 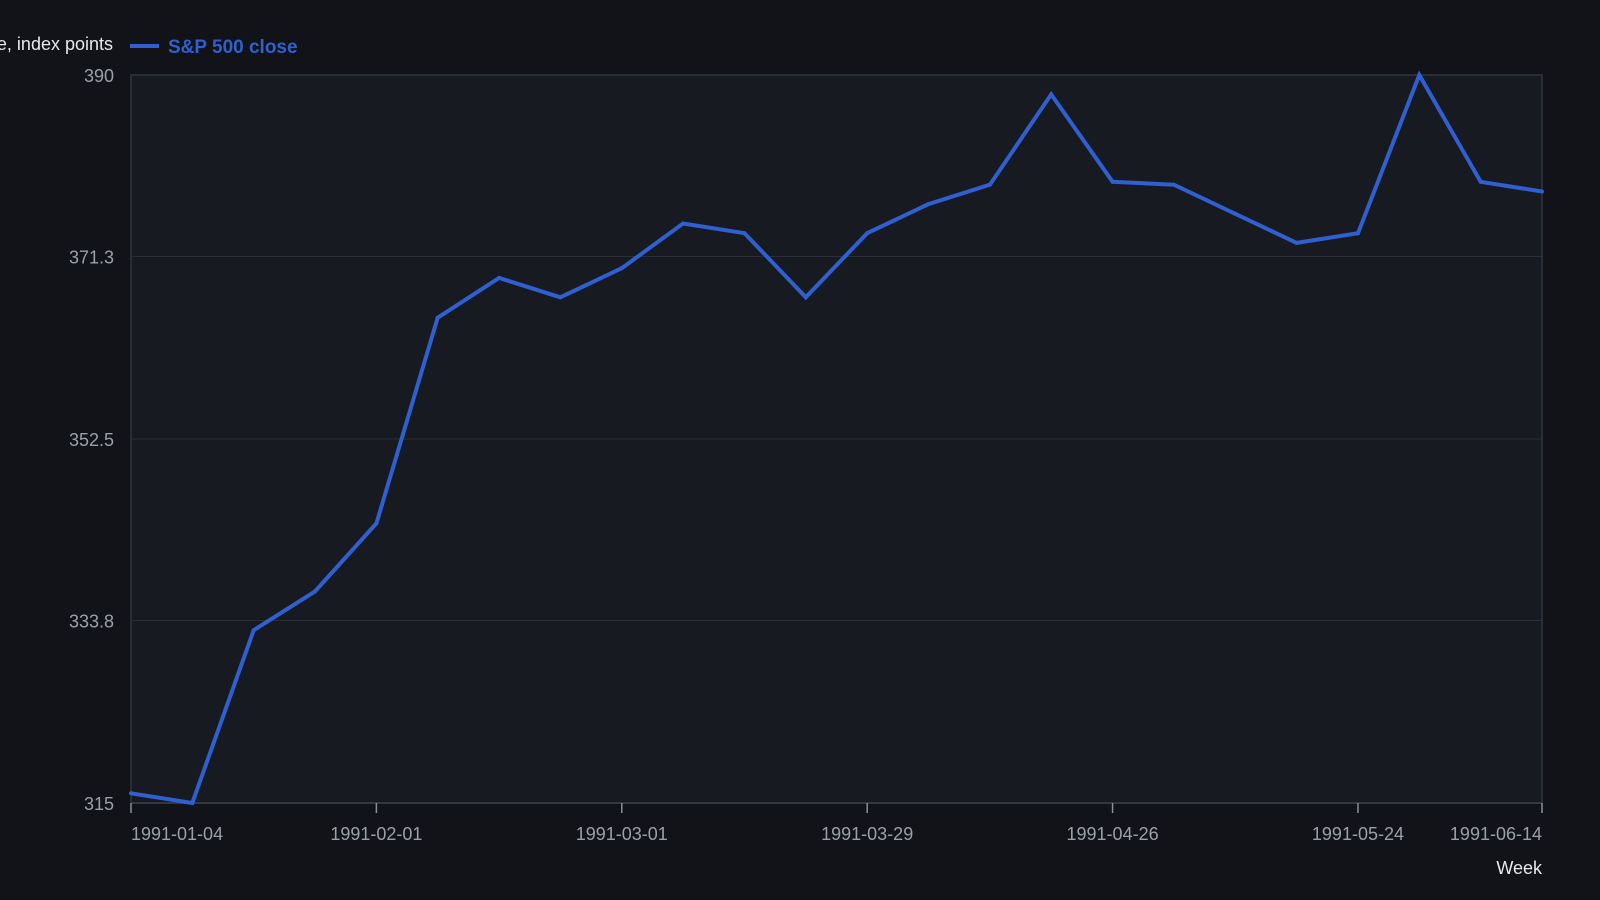 I want to click on x-tick-label: 1991-01-04, so click(x=177, y=834).